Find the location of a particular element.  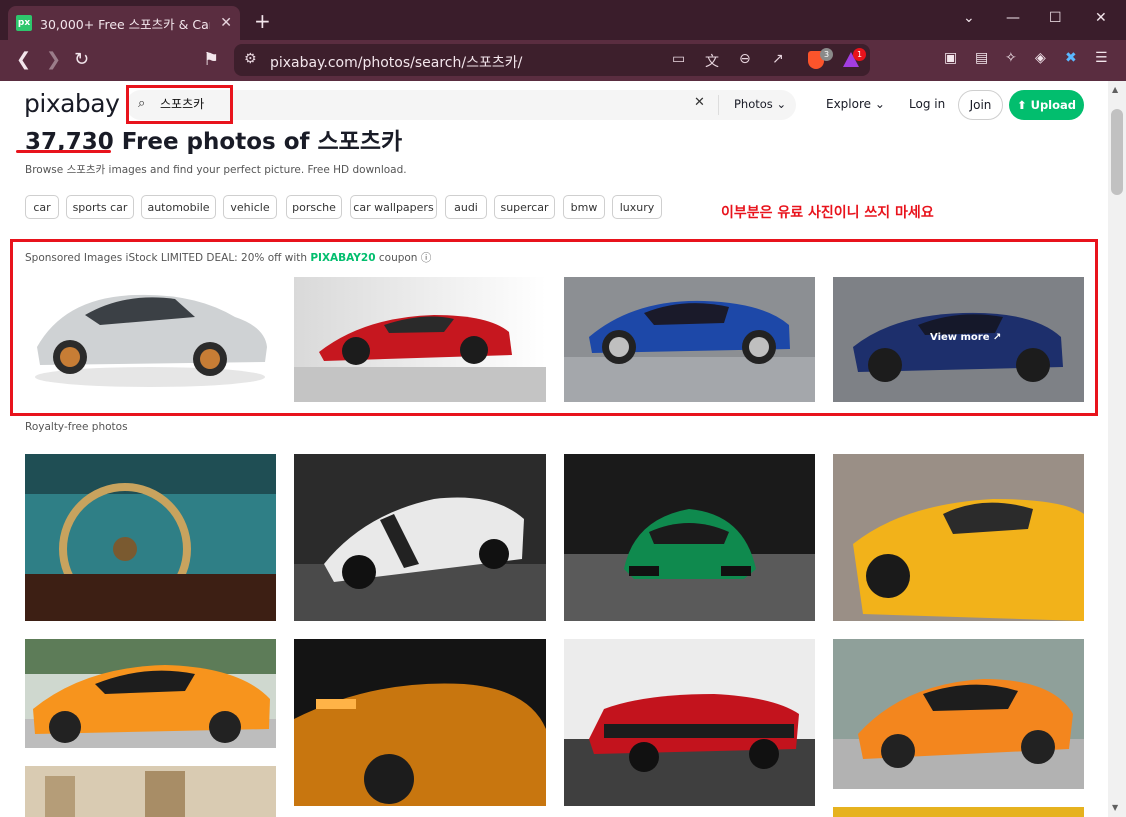

photo-green-racecar is located at coordinates (689, 537).